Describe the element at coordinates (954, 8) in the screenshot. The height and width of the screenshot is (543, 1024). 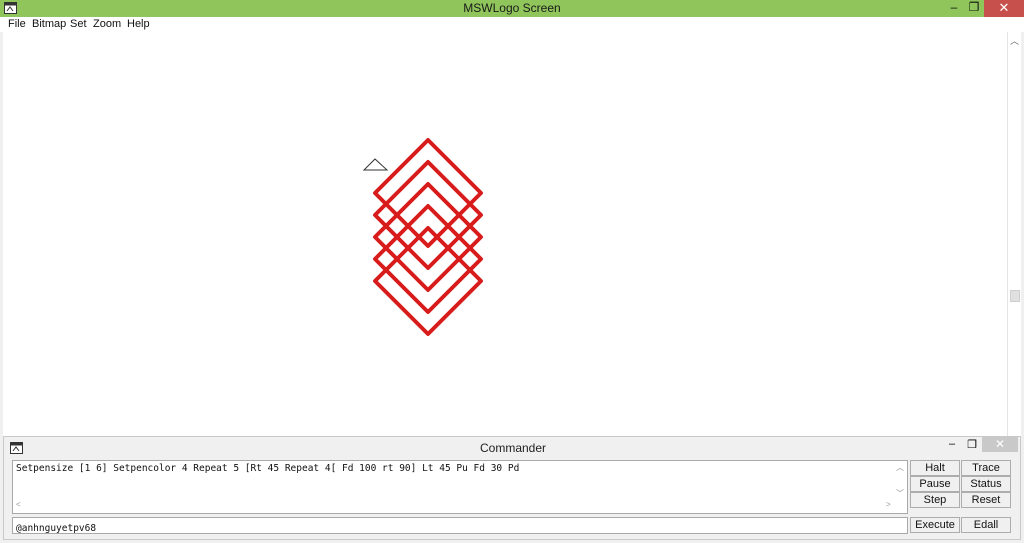
I see `minimize-button: –` at that location.